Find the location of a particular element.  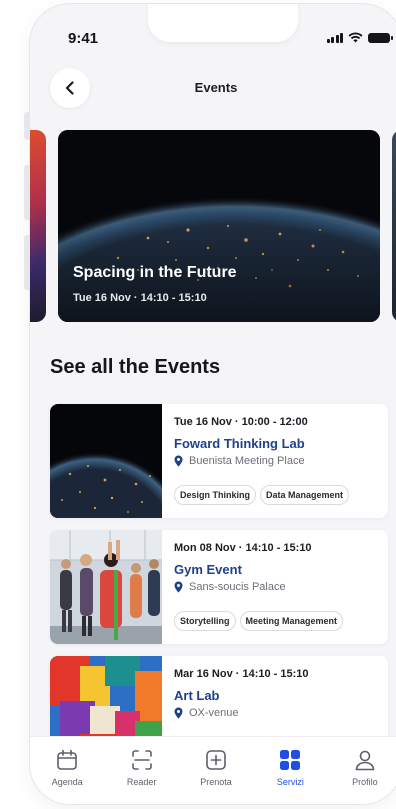

section-title: See all the Events is located at coordinates (135, 367).